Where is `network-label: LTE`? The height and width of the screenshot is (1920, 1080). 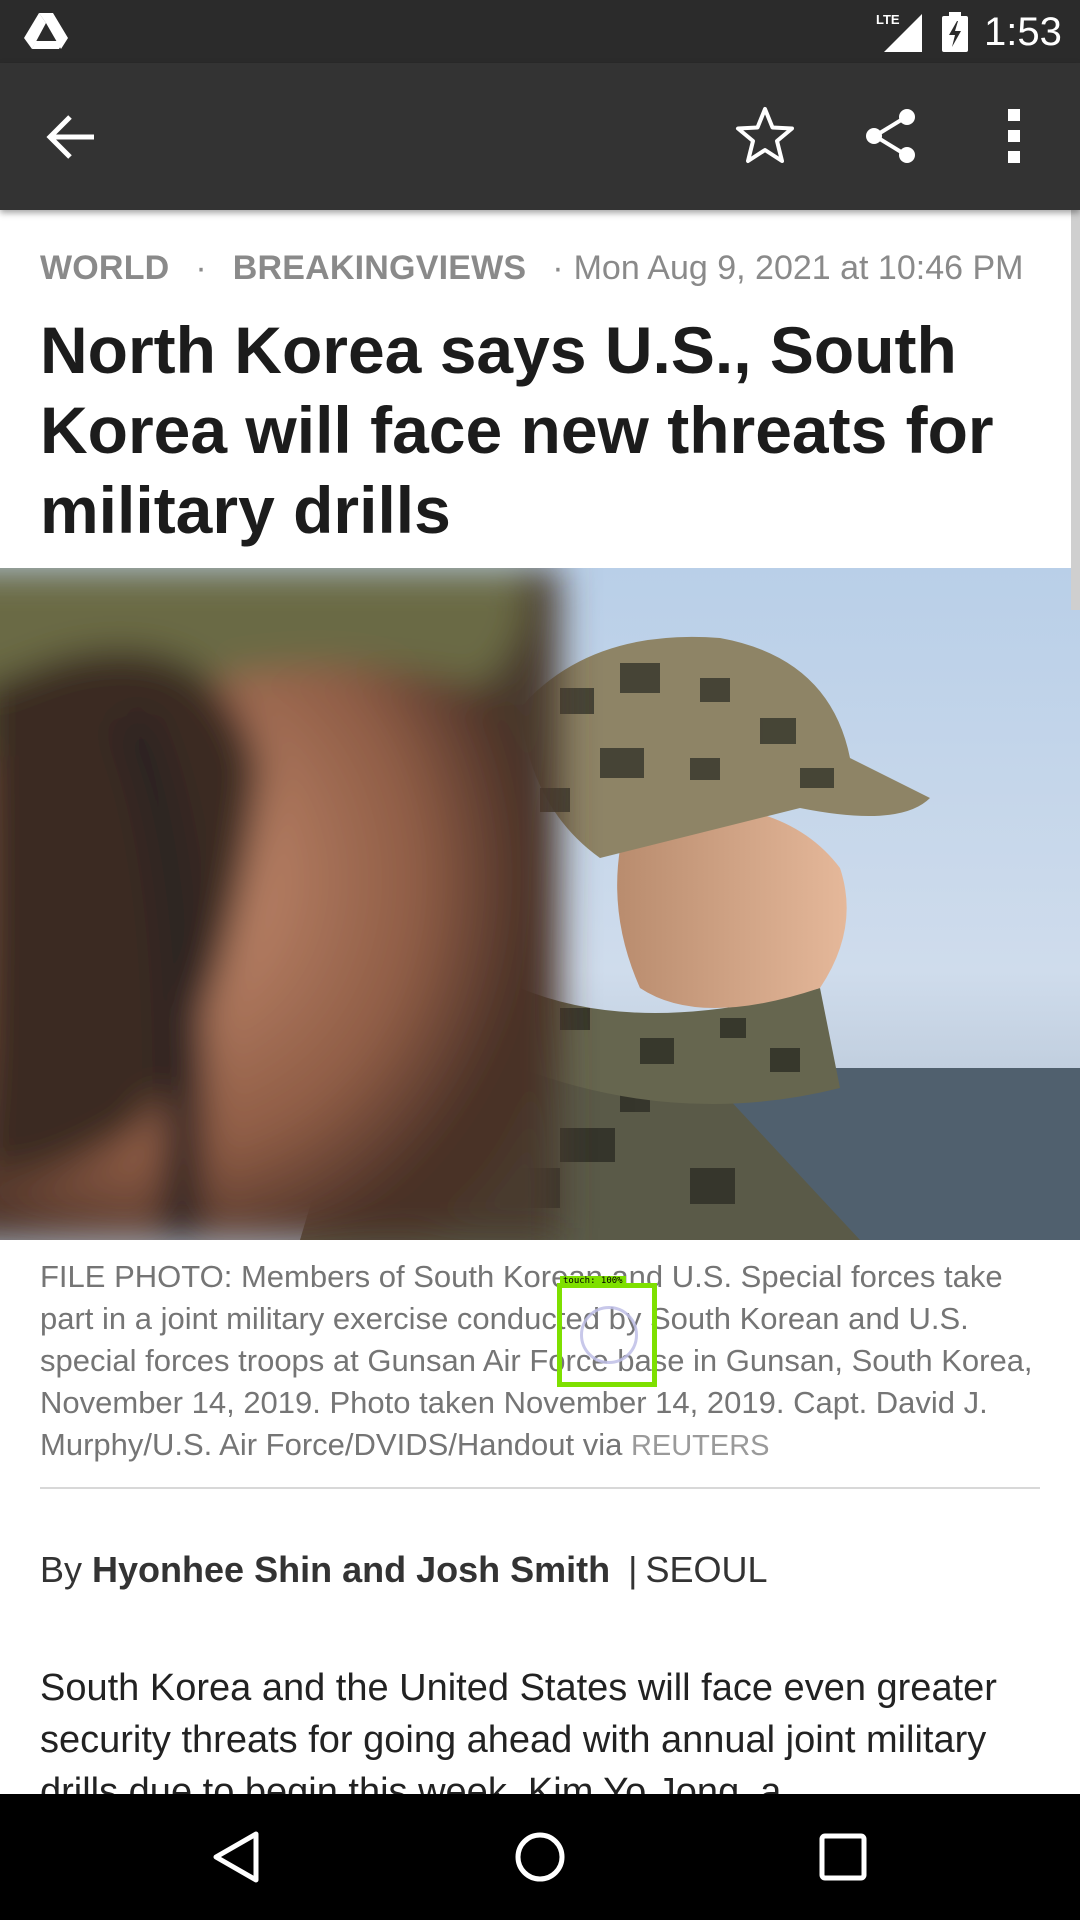
network-label: LTE is located at coordinates (888, 19).